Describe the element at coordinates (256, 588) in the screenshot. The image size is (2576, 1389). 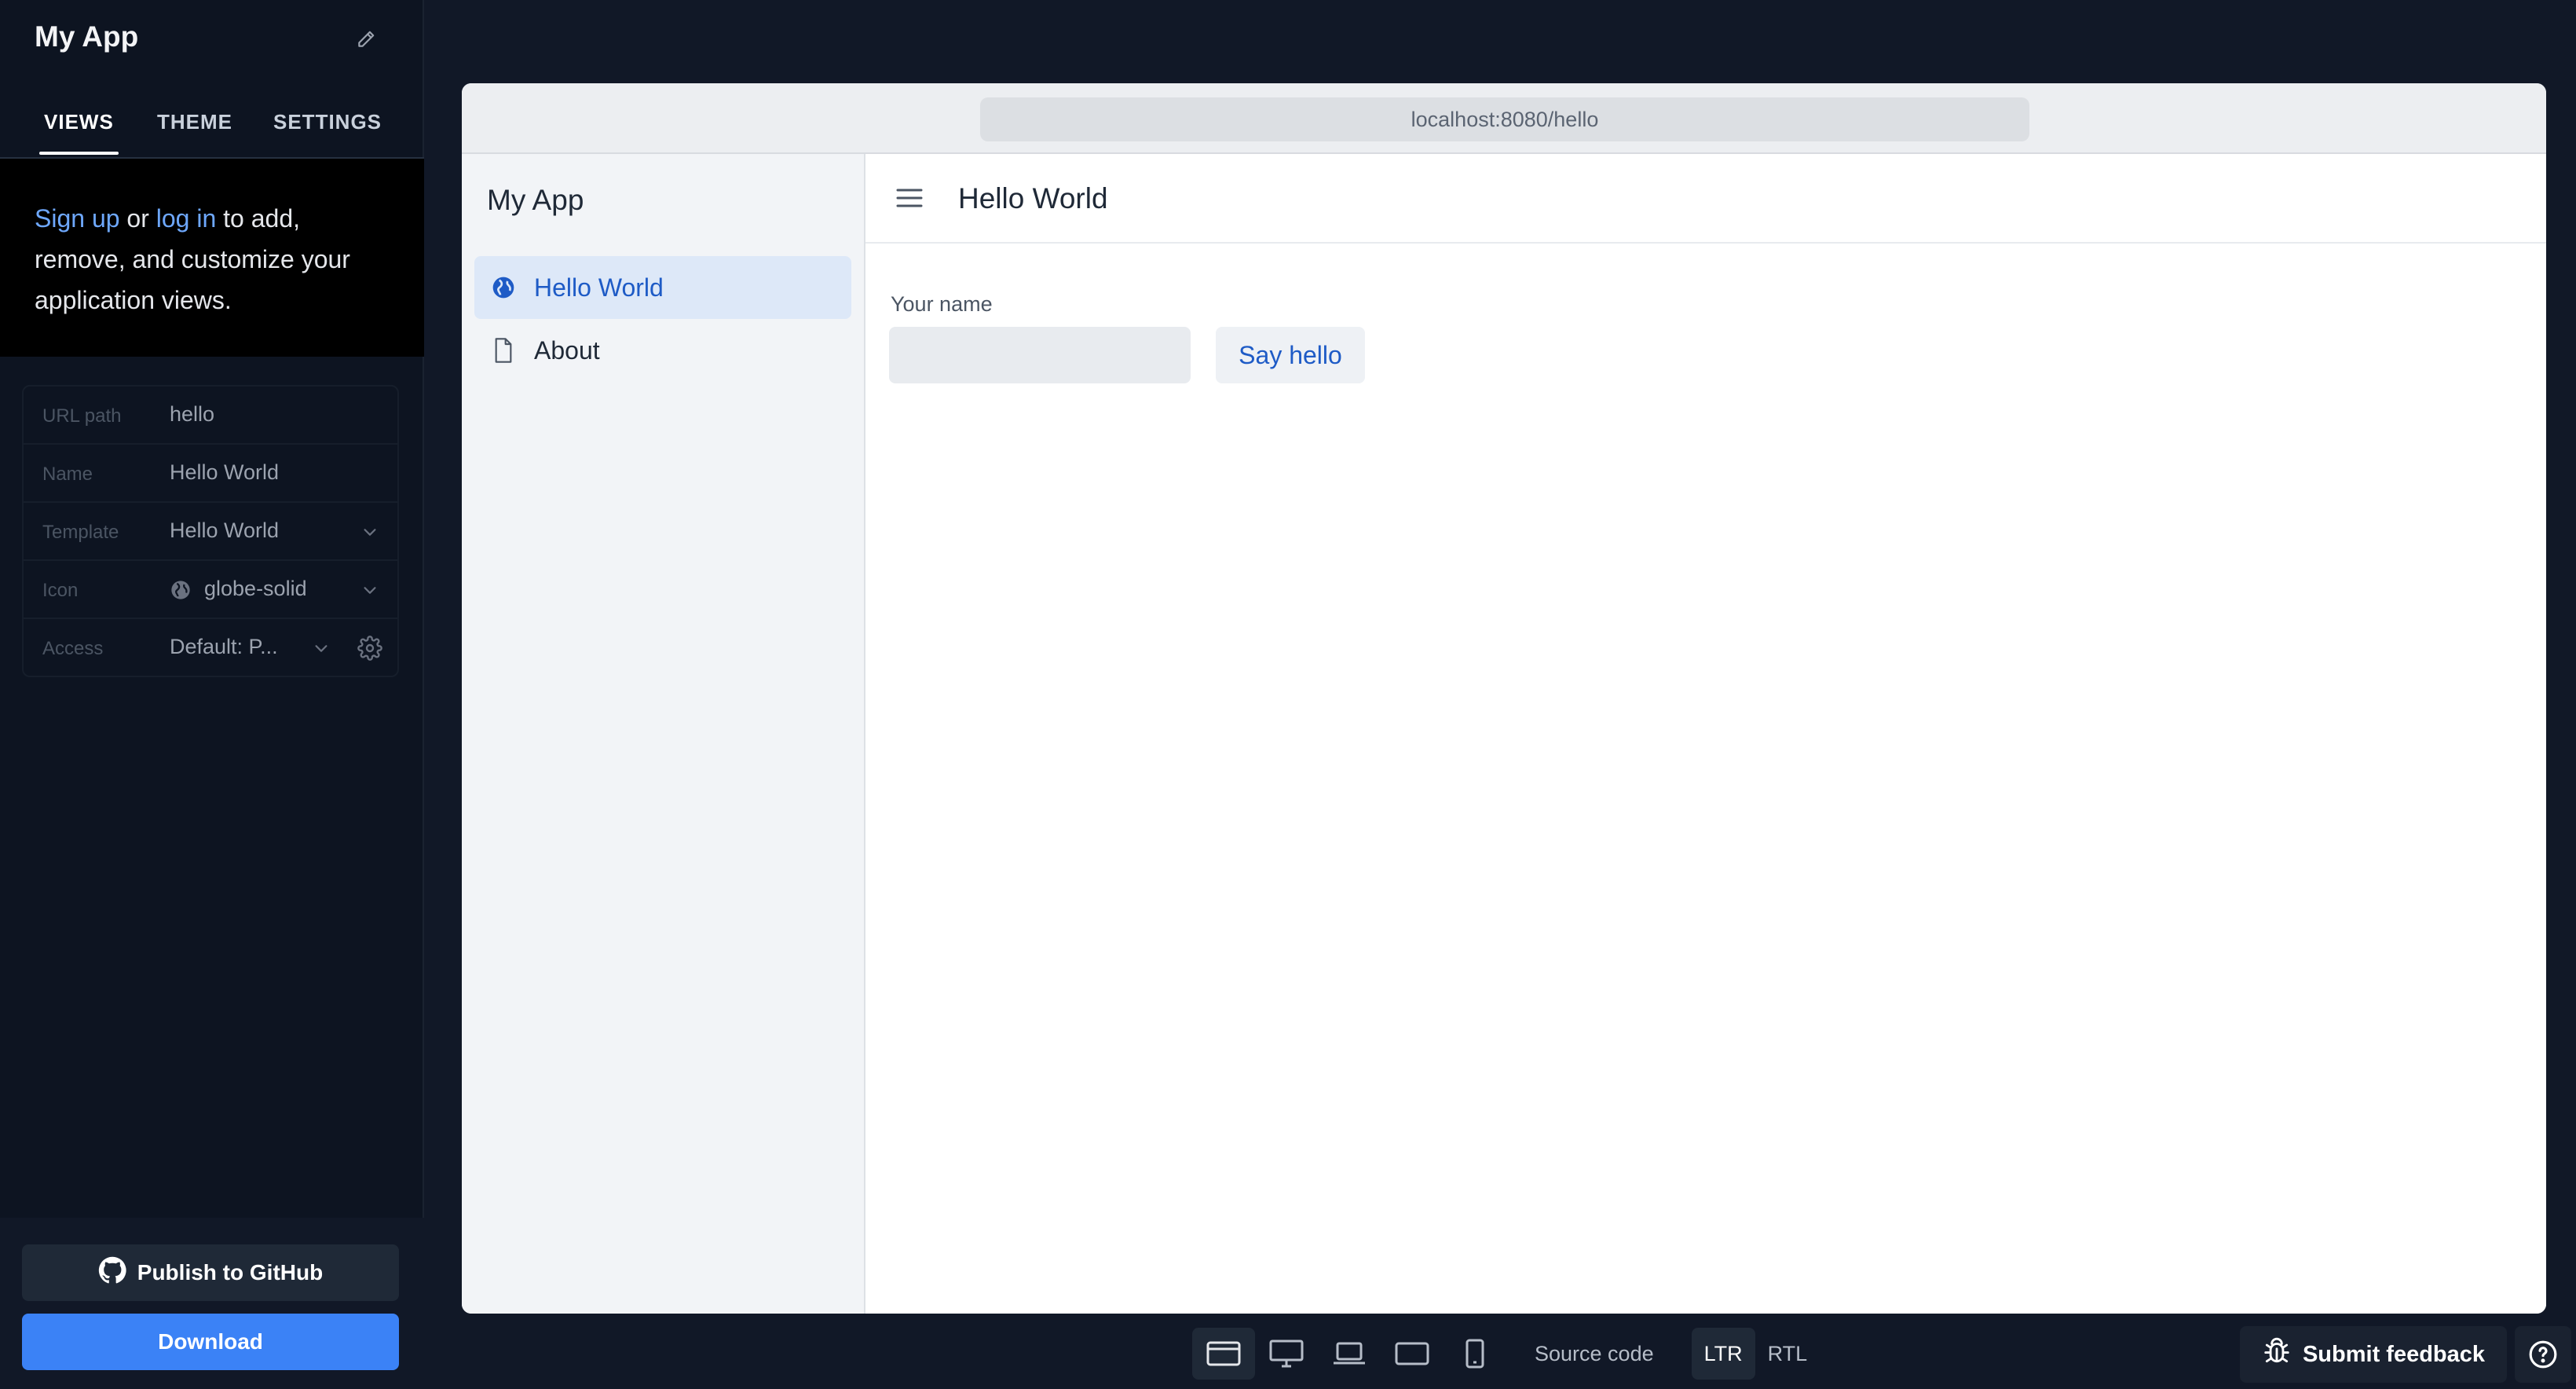
I see `prop-value: globe-solid` at that location.